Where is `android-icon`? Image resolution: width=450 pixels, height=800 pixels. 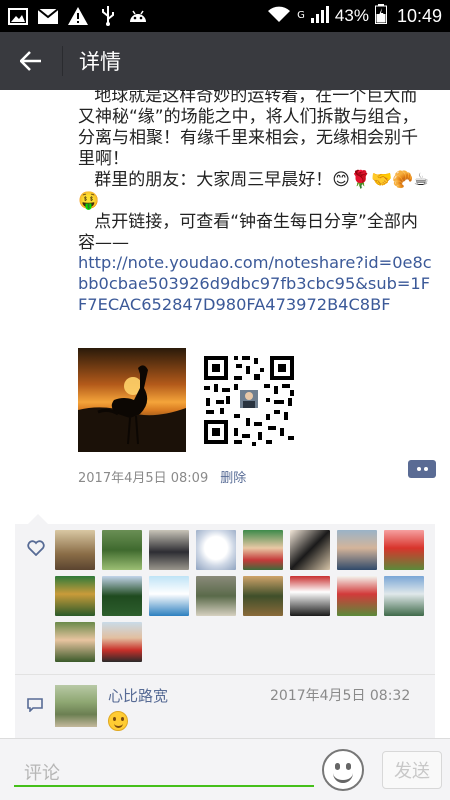
android-icon is located at coordinates (138, 16).